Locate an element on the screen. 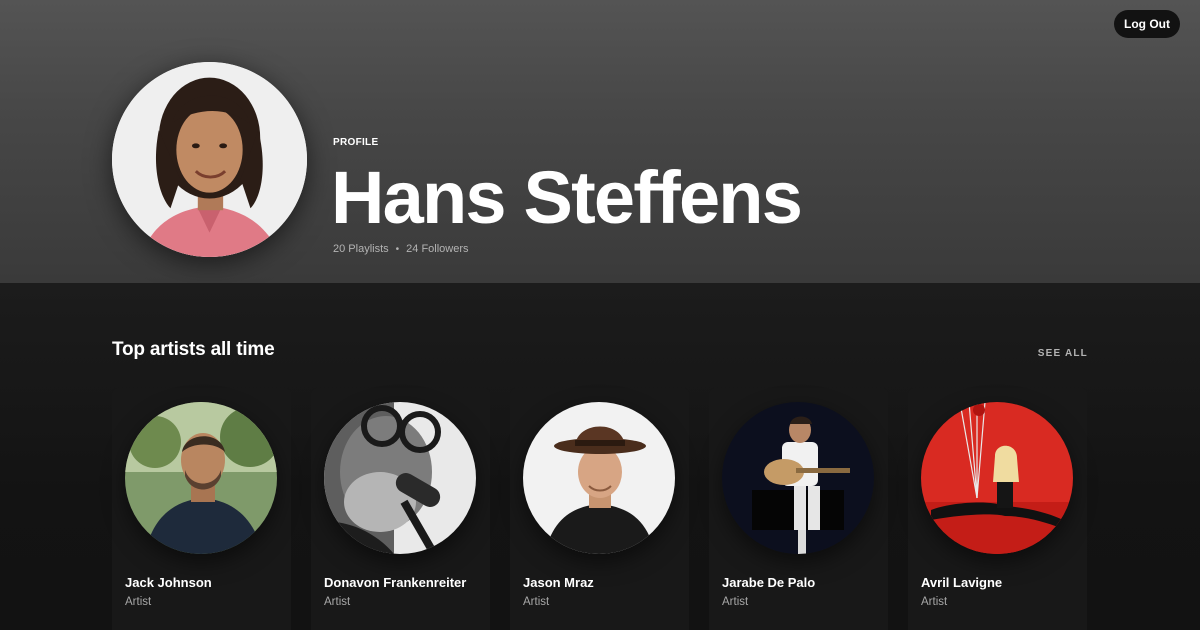  profile-stats: 20 Playlists • 24 Followers is located at coordinates (401, 249).